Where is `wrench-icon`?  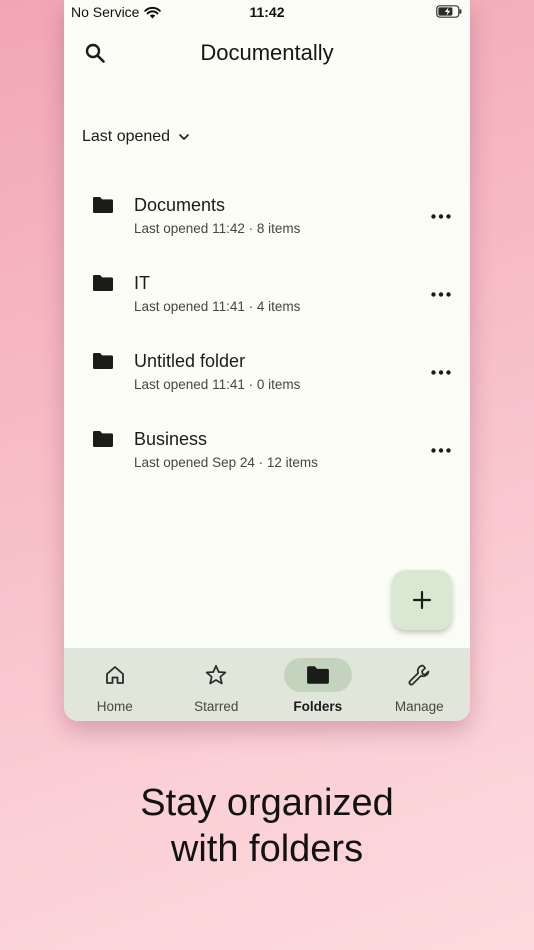
wrench-icon is located at coordinates (419, 675).